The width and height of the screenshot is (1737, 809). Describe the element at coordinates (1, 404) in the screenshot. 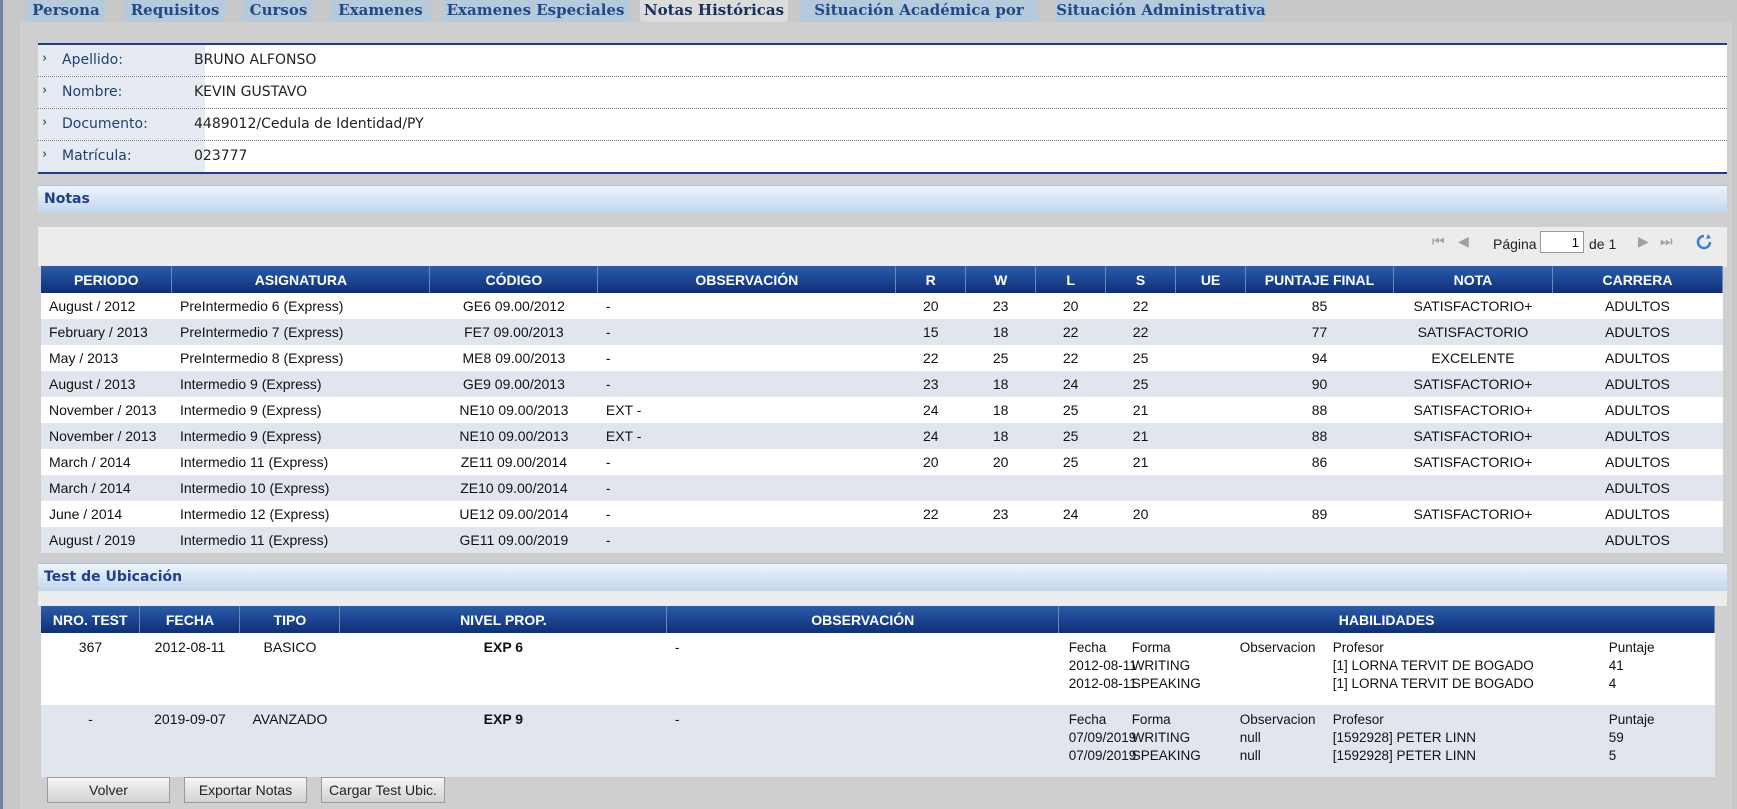

I see `left-edge` at that location.